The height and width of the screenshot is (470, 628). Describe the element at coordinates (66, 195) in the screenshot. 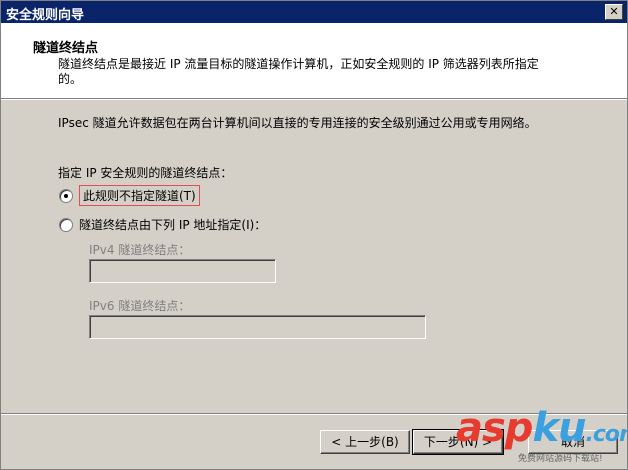

I see `radio-button-checked` at that location.